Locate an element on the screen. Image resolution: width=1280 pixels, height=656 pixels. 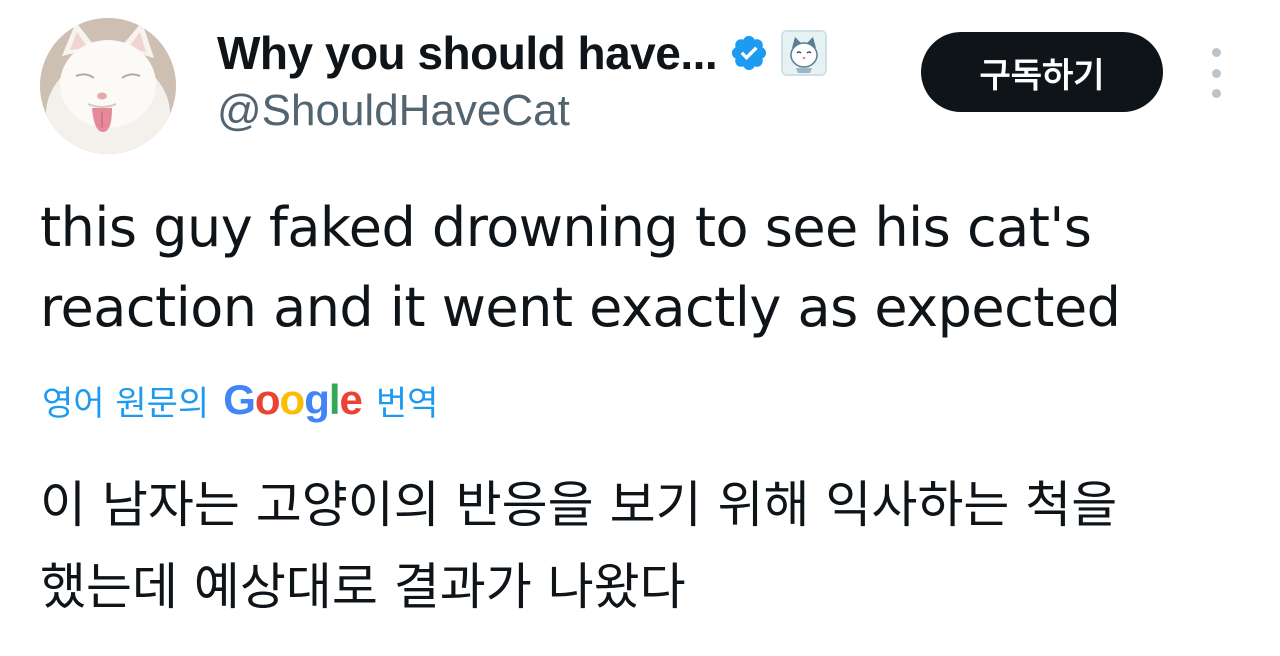
translate-suffix: 번역 is located at coordinates (407, 403).